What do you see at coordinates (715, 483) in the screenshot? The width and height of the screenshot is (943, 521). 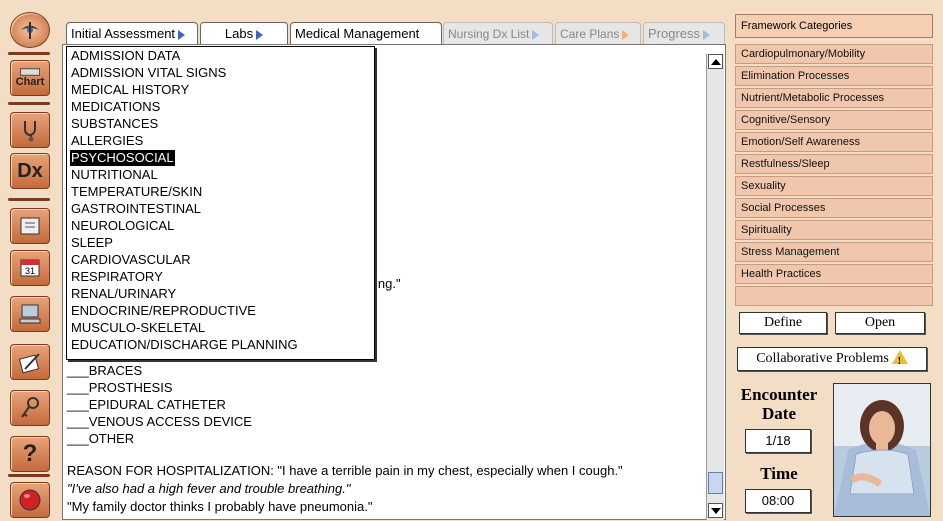 I see `scroll-thumb` at bounding box center [715, 483].